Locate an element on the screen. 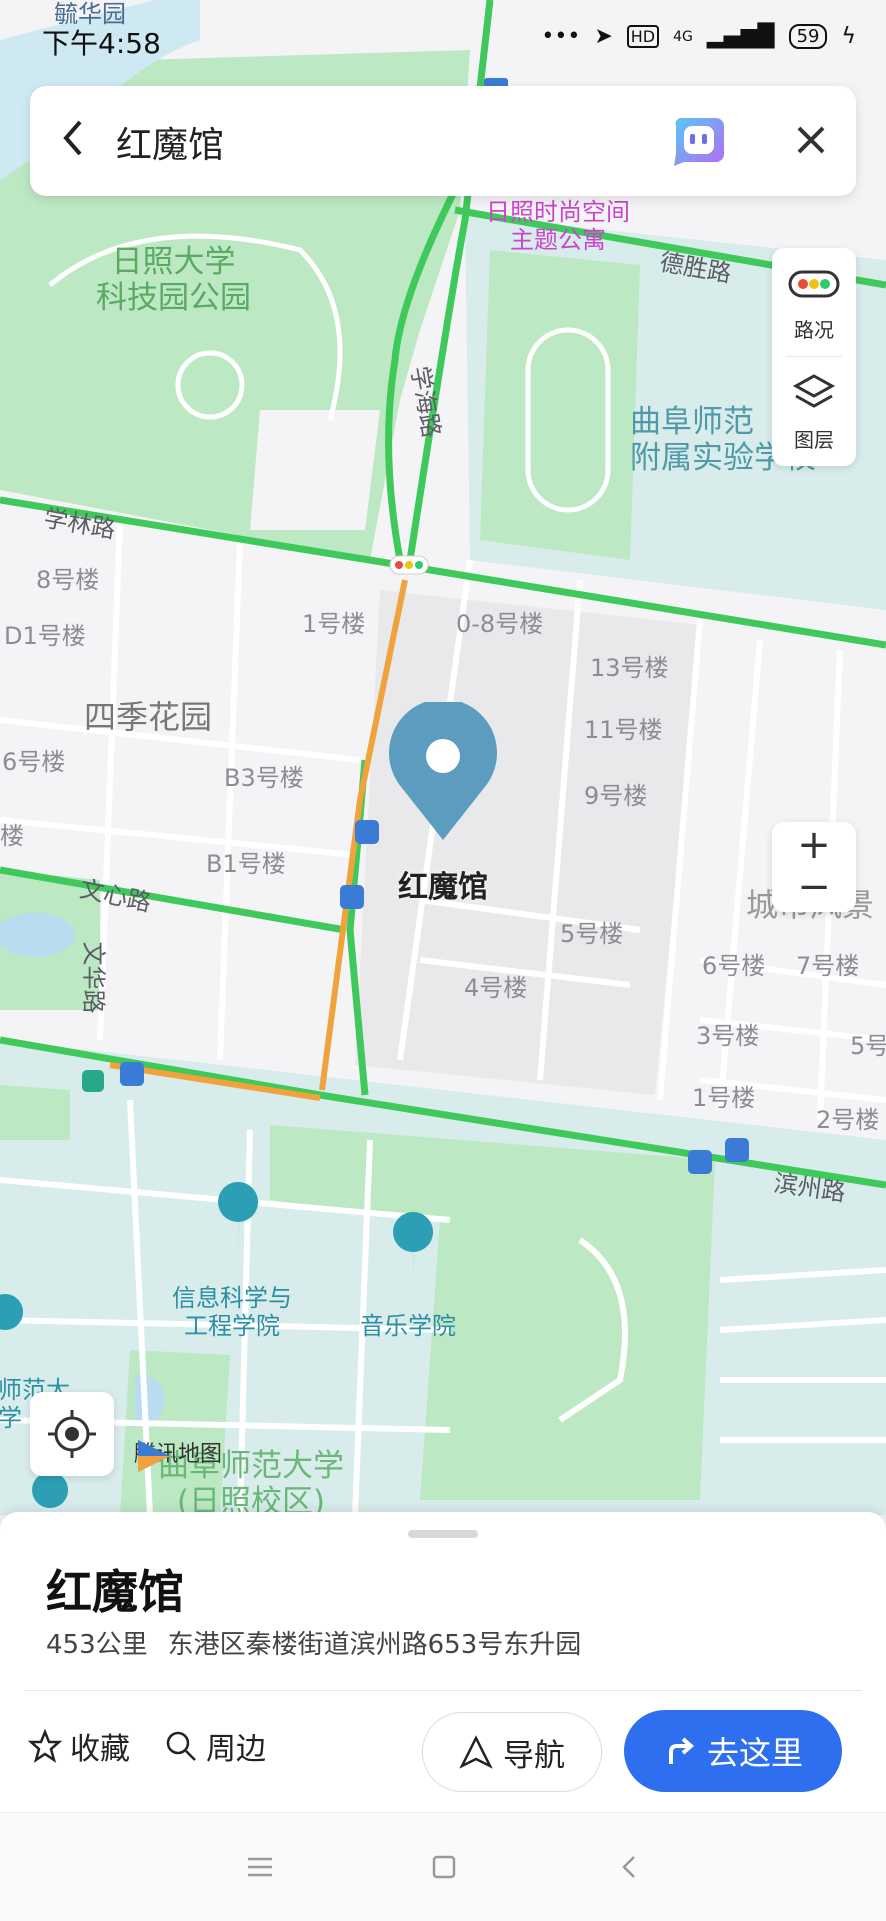 Image resolution: width=886 pixels, height=1921 pixels. close-icon is located at coordinates (811, 140).